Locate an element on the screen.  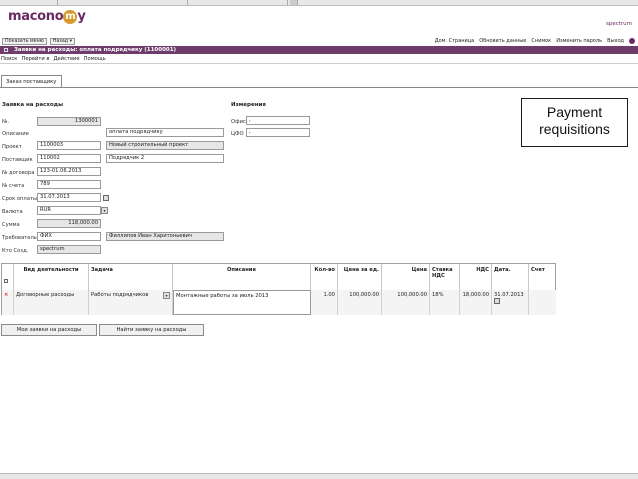
settings-icon is located at coordinates (632, 41).